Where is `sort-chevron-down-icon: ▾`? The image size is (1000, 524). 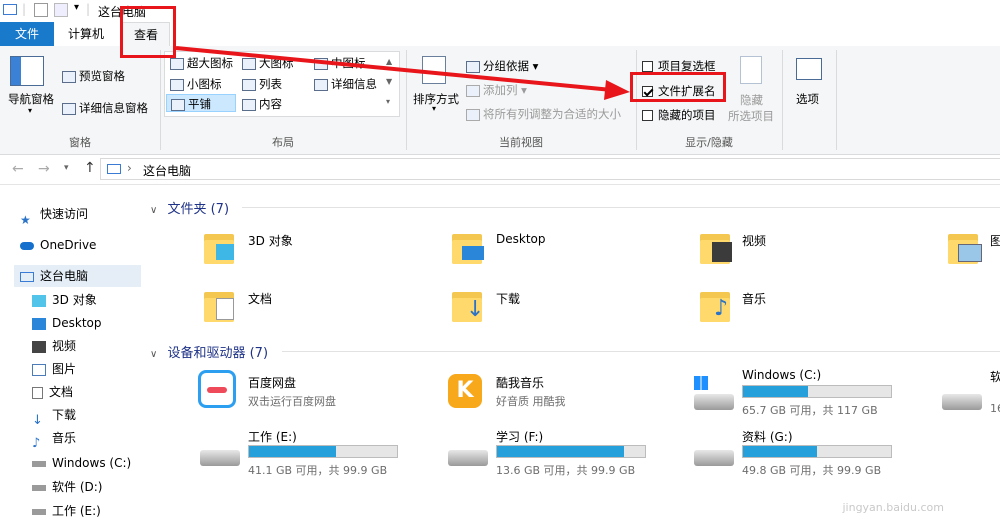
sort-chevron-down-icon: ▾ is located at coordinates (434, 108).